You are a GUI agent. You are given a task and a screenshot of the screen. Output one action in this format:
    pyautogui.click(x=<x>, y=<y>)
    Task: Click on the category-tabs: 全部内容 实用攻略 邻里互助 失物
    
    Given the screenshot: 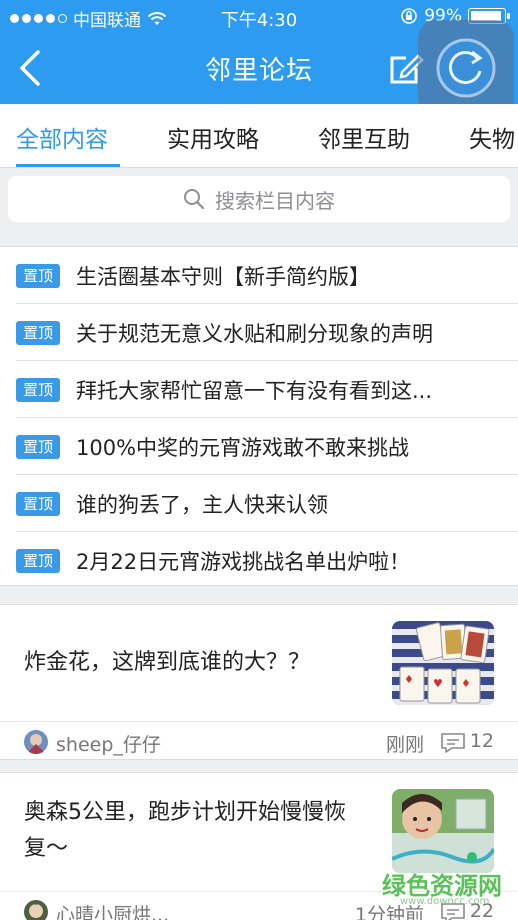 What is the action you would take?
    pyautogui.click(x=259, y=136)
    